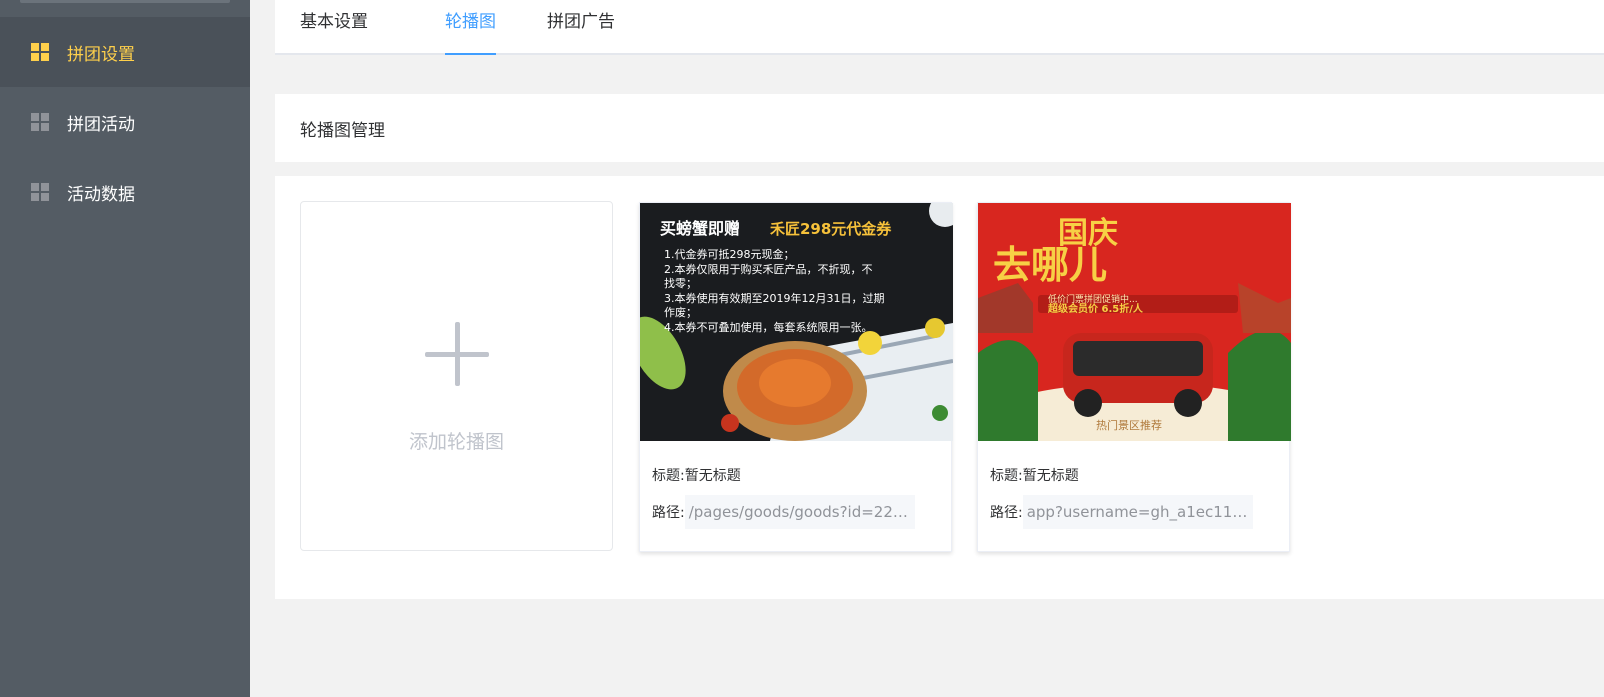  What do you see at coordinates (1129, 425) in the screenshot?
I see `banner-footer: 热门景区推荐` at bounding box center [1129, 425].